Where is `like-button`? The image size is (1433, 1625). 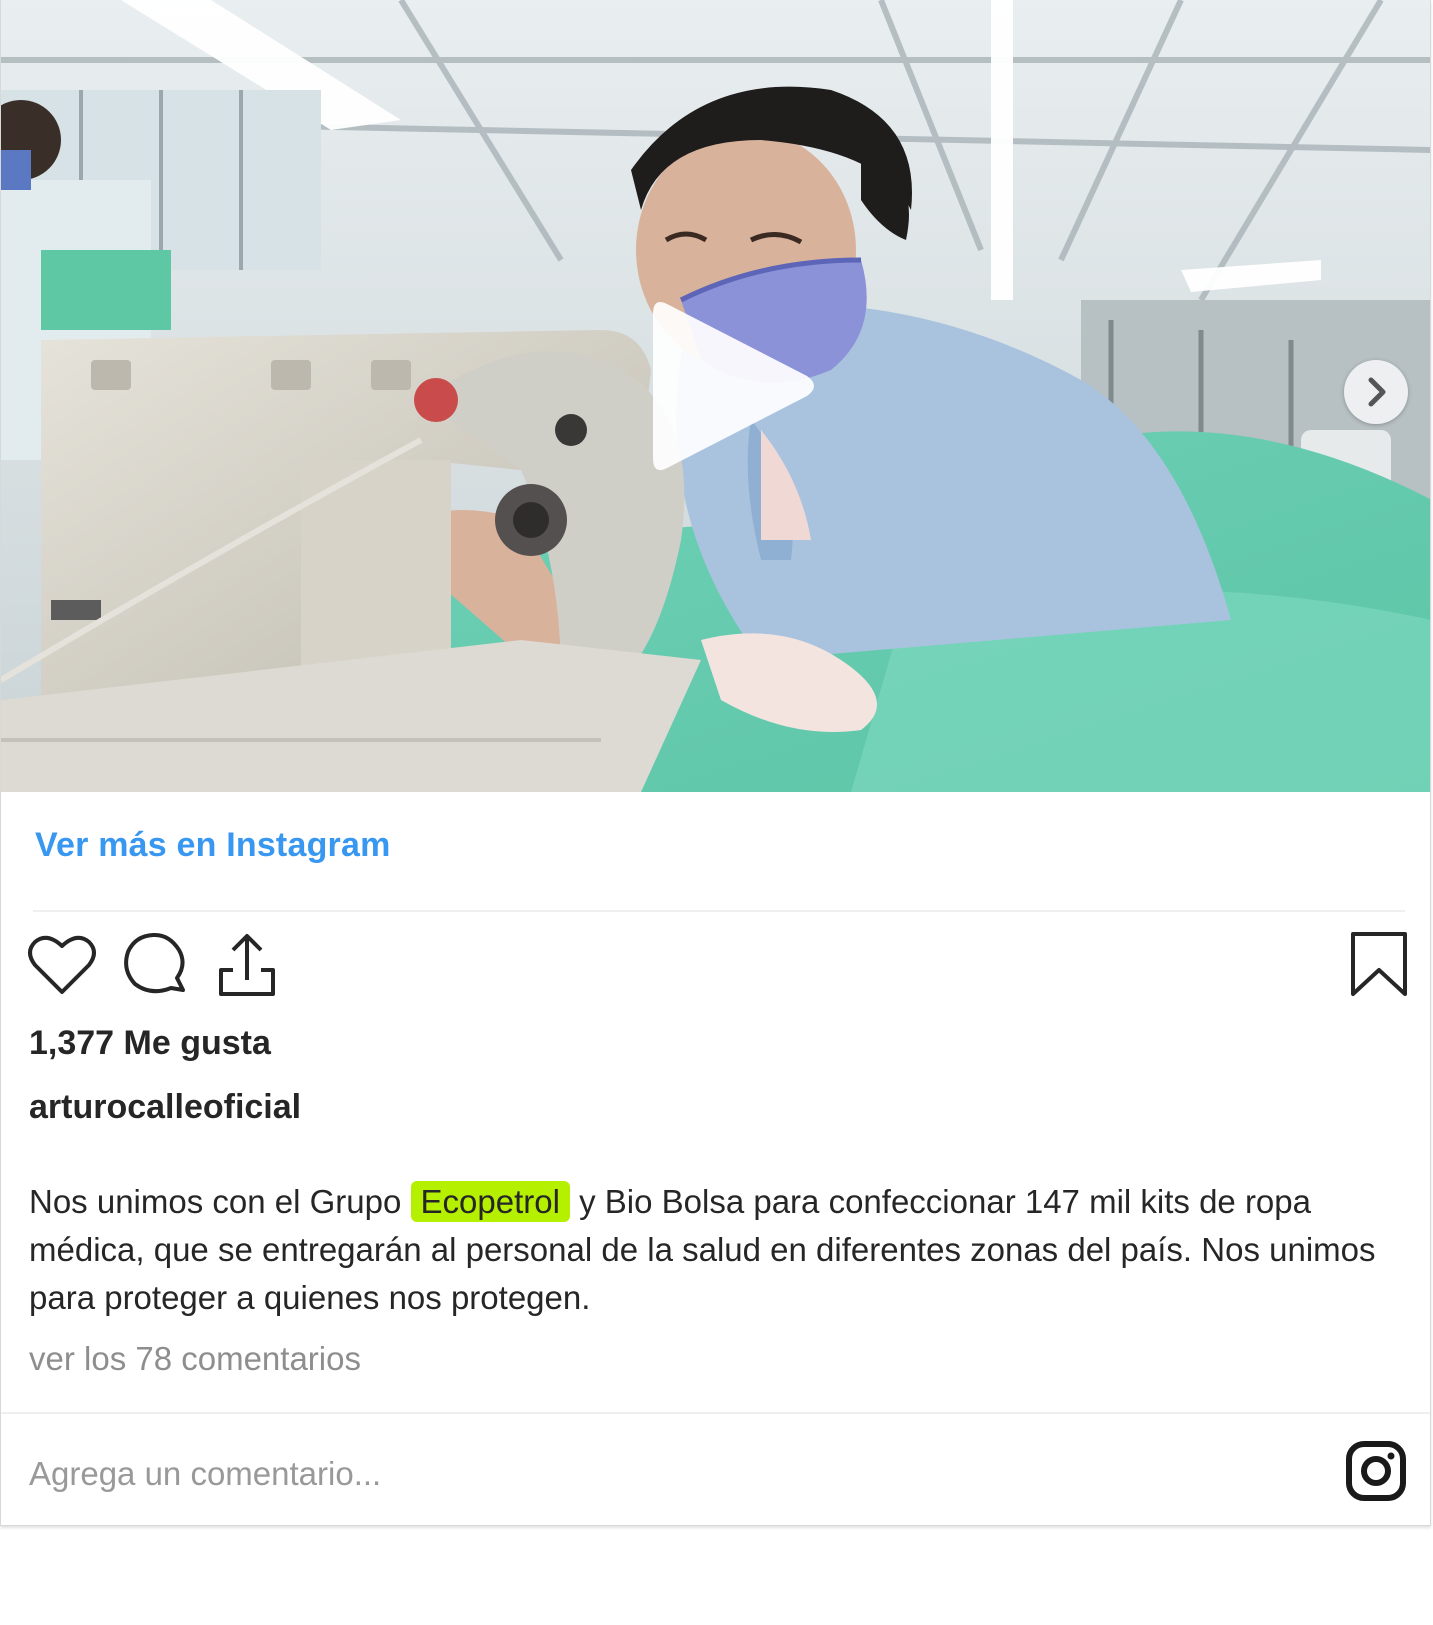 like-button is located at coordinates (62, 965).